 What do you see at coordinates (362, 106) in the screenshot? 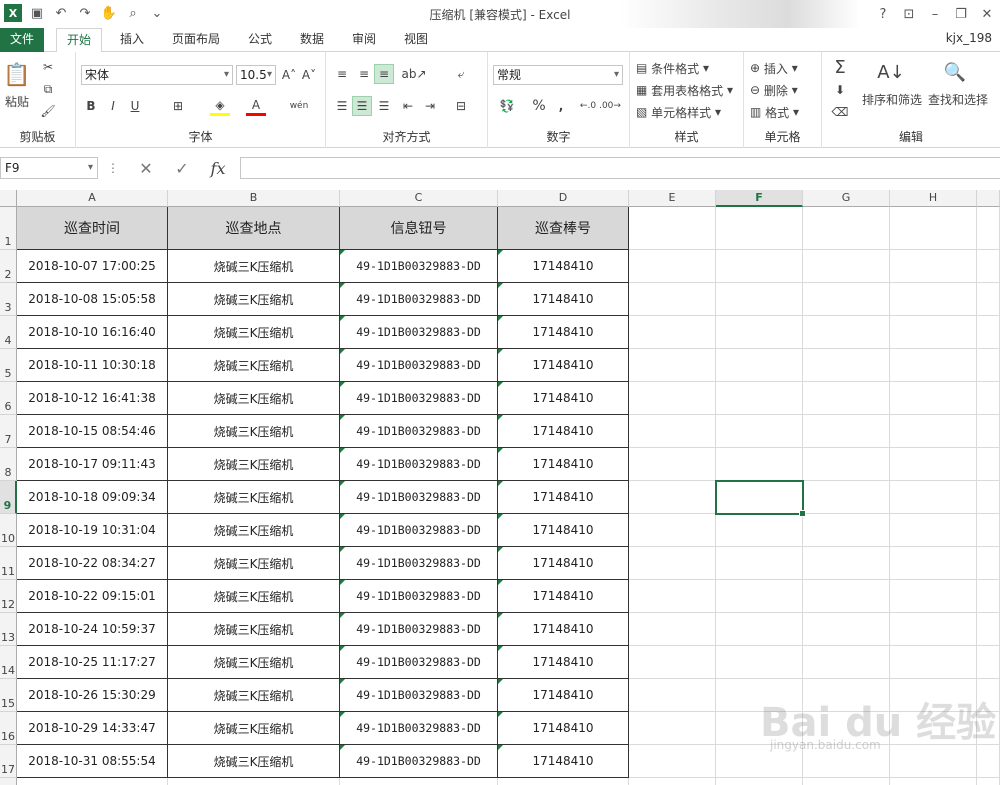
I see `align-center-icon: ☰` at bounding box center [362, 106].